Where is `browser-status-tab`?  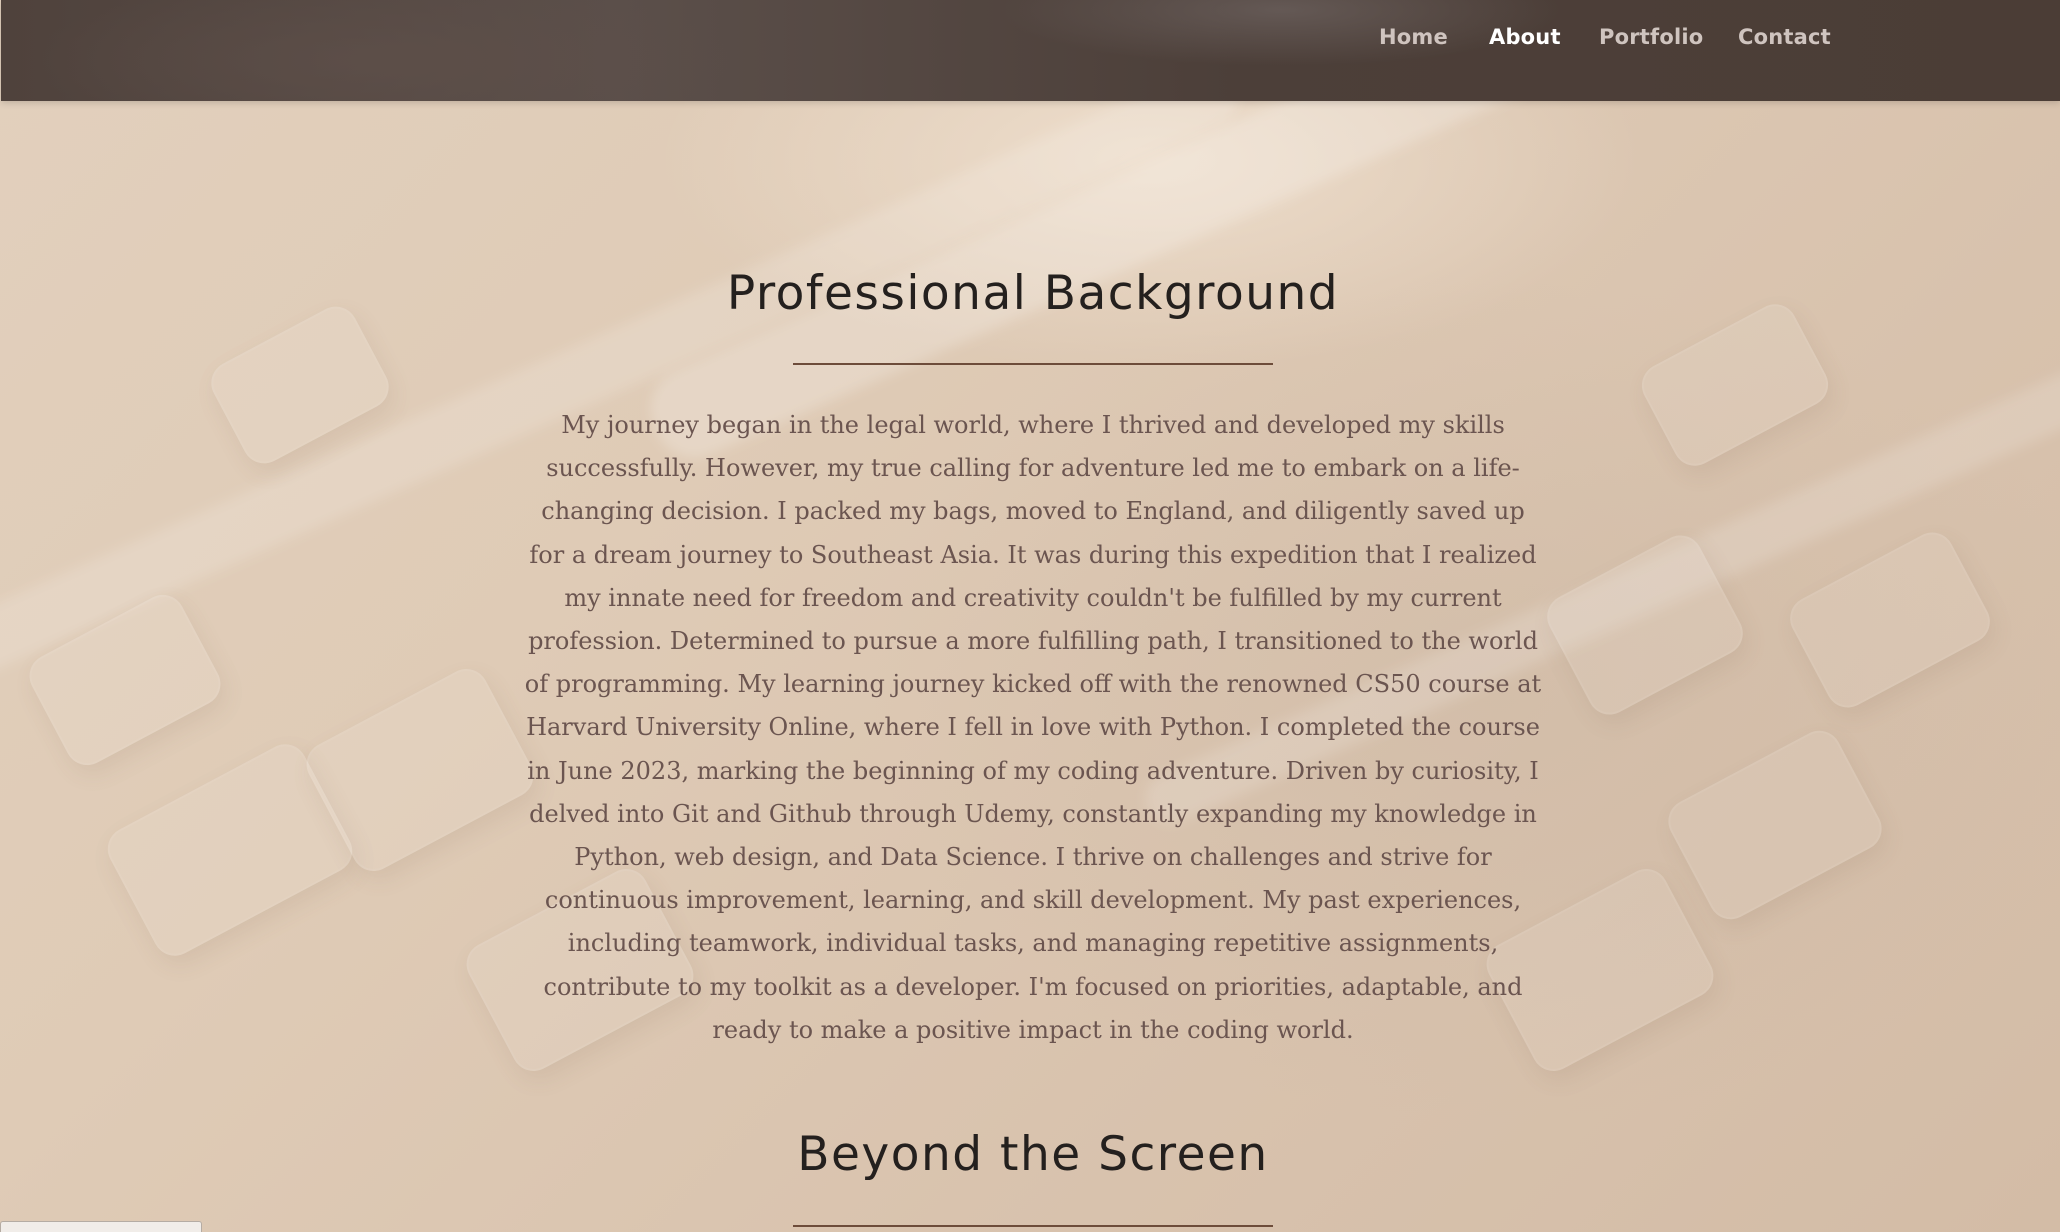 browser-status-tab is located at coordinates (101, 1226).